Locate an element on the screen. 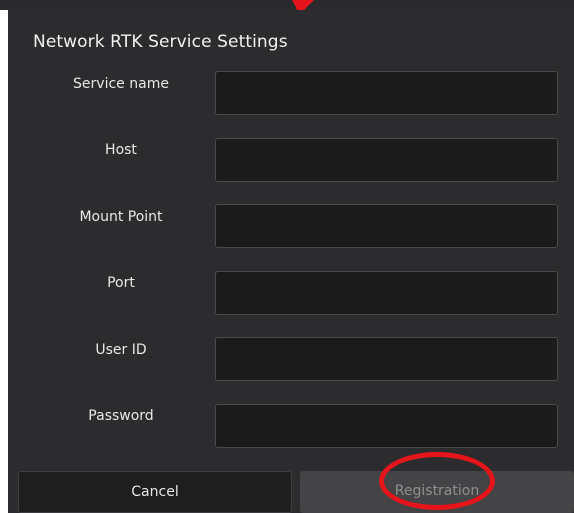 This screenshot has height=513, width=574. dialog-title: Network RTK Service Settings is located at coordinates (160, 42).